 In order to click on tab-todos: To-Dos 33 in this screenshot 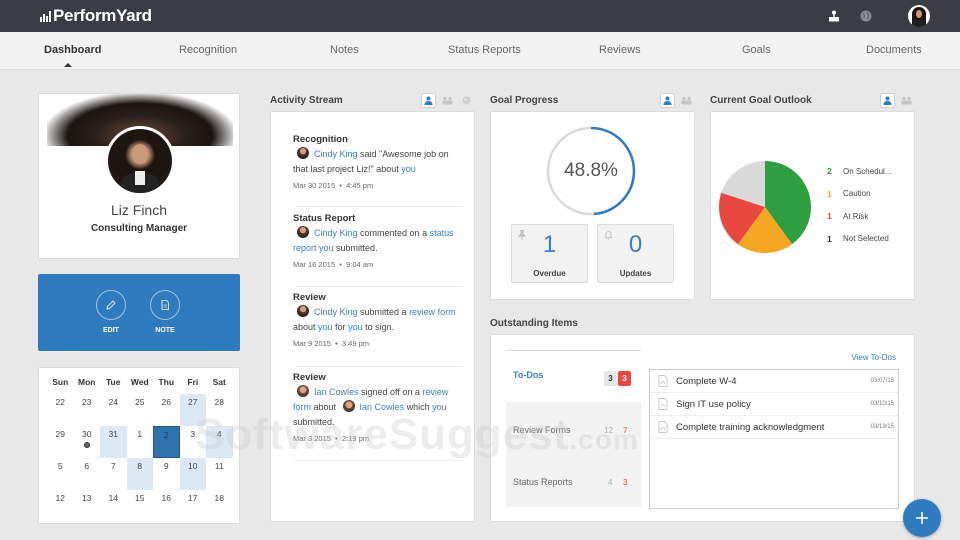, I will do `click(573, 376)`.